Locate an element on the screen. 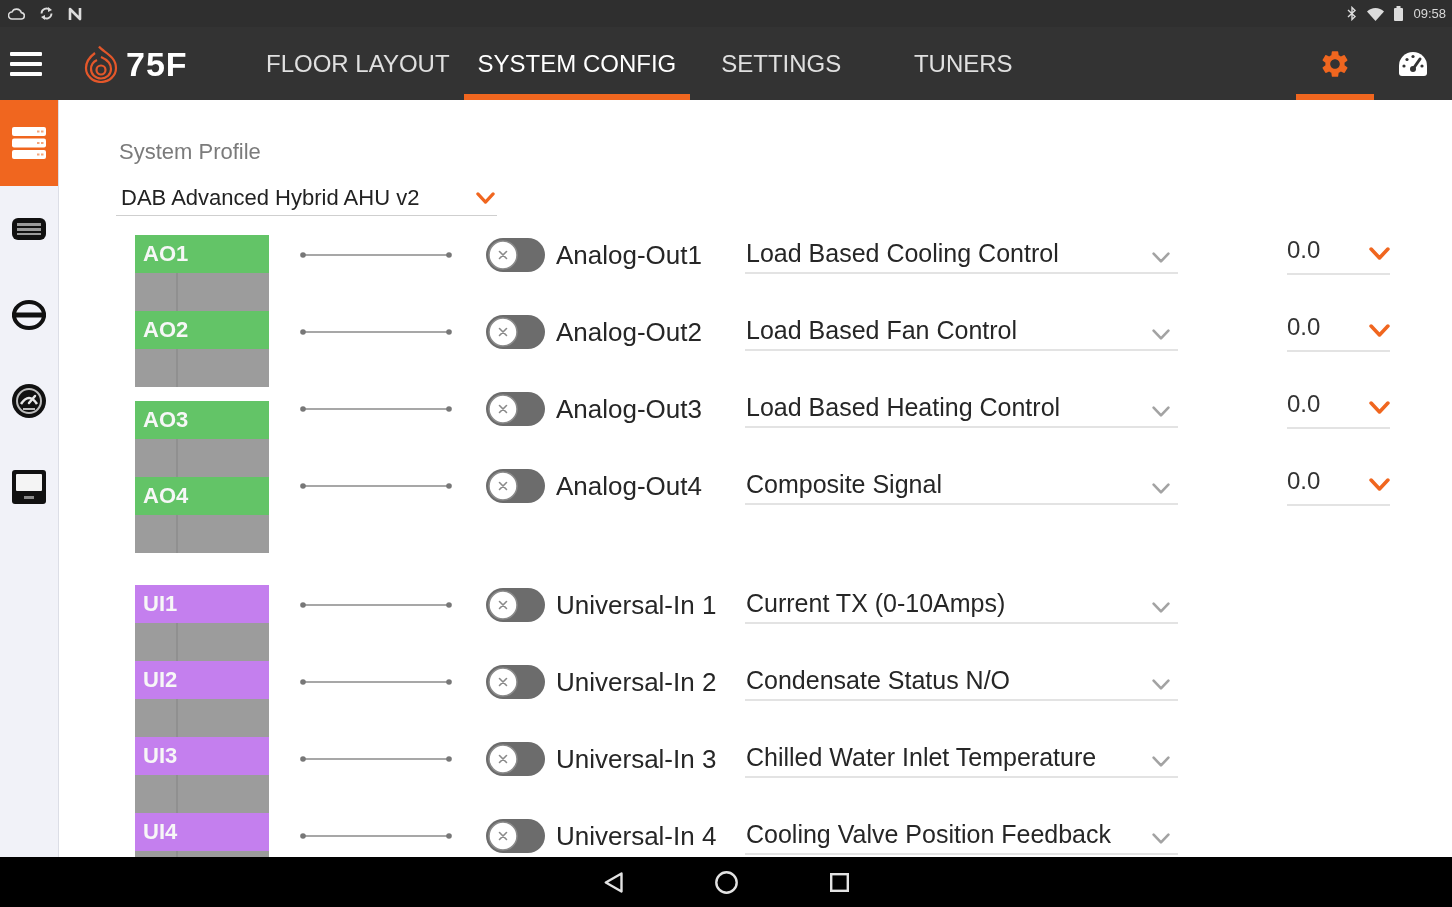 The image size is (1452, 907). back-icon is located at coordinates (613, 882).